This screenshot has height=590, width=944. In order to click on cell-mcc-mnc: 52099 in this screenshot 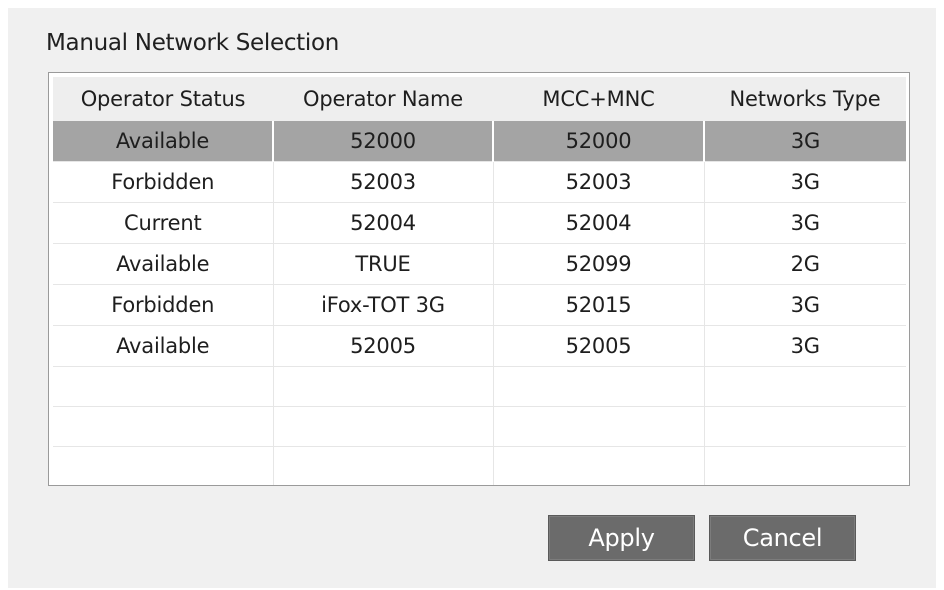, I will do `click(599, 264)`.